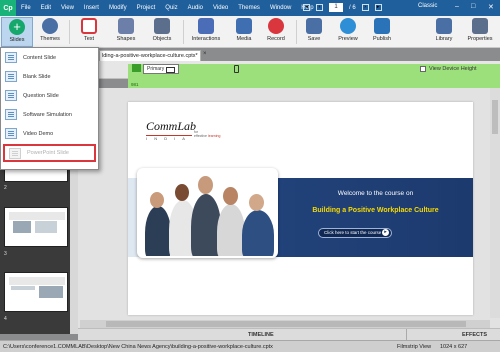 This screenshot has height=352, width=500. I want to click on menu-video: Video, so click(220, 8).